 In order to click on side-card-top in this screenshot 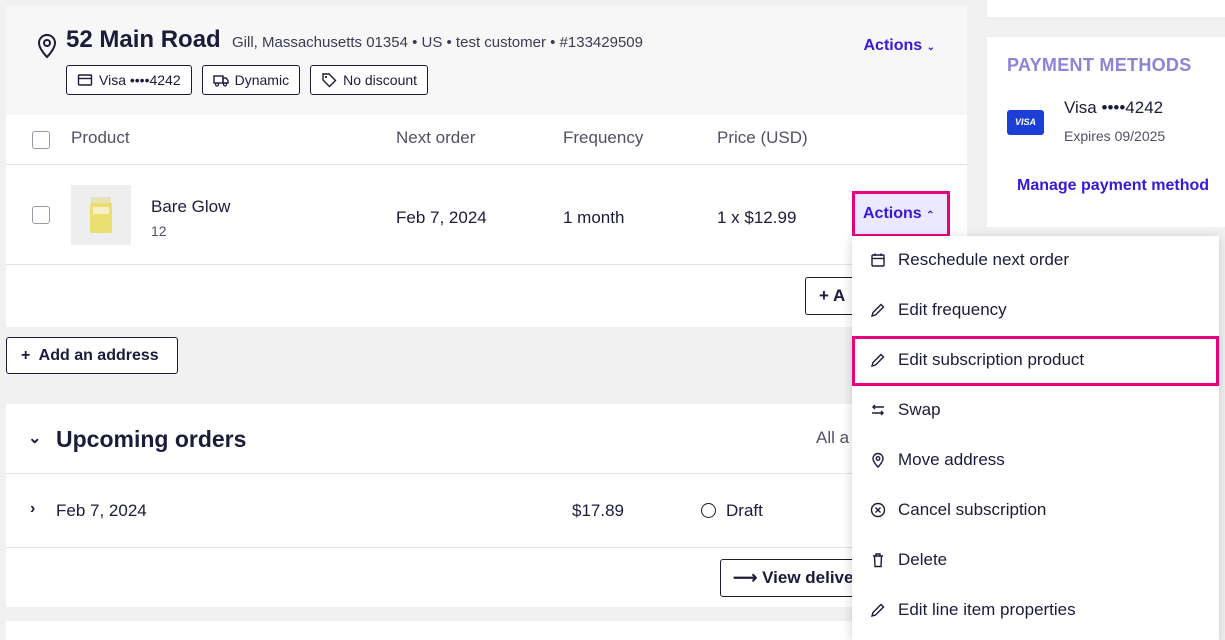, I will do `click(1106, 8)`.